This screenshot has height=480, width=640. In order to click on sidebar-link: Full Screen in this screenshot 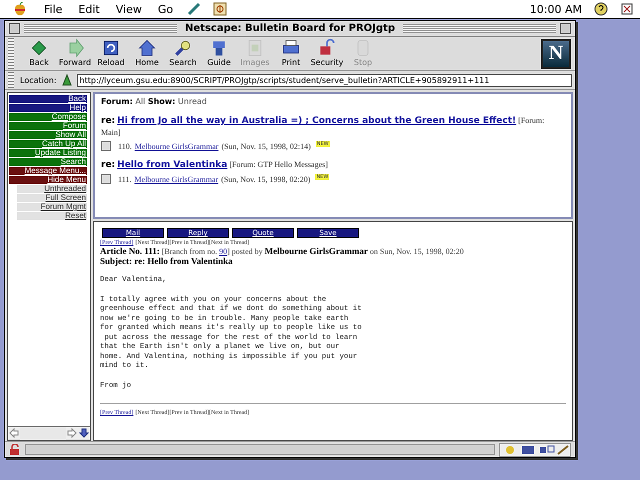, I will do `click(52, 198)`.